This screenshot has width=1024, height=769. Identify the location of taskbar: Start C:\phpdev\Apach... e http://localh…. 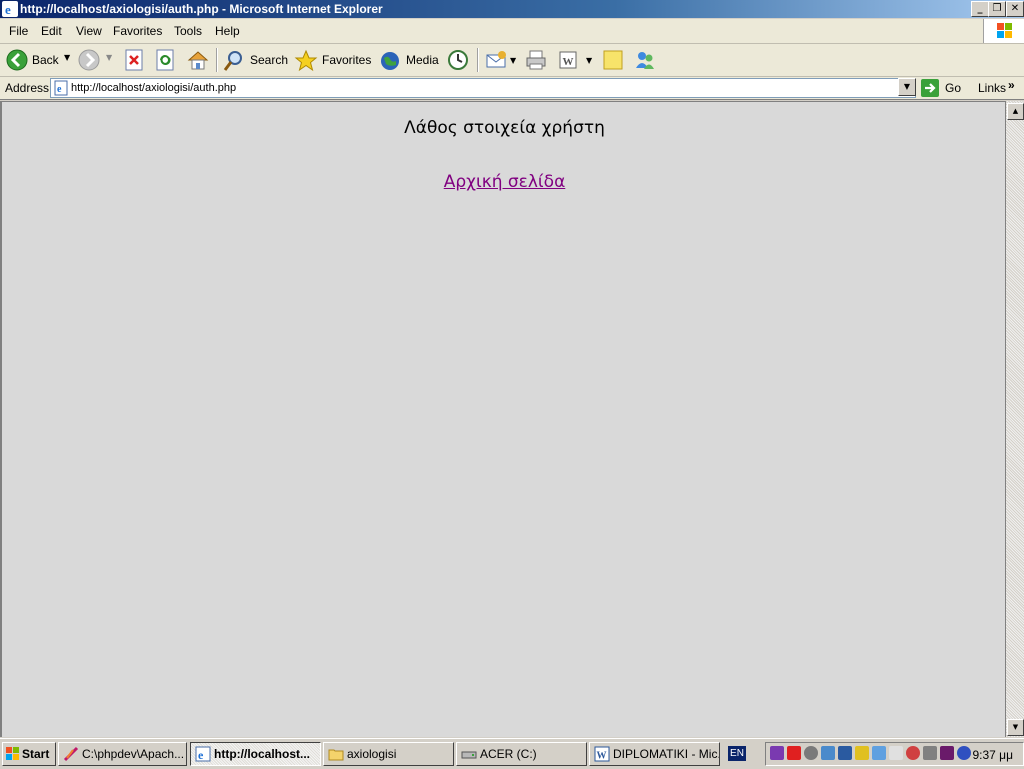
(512, 753).